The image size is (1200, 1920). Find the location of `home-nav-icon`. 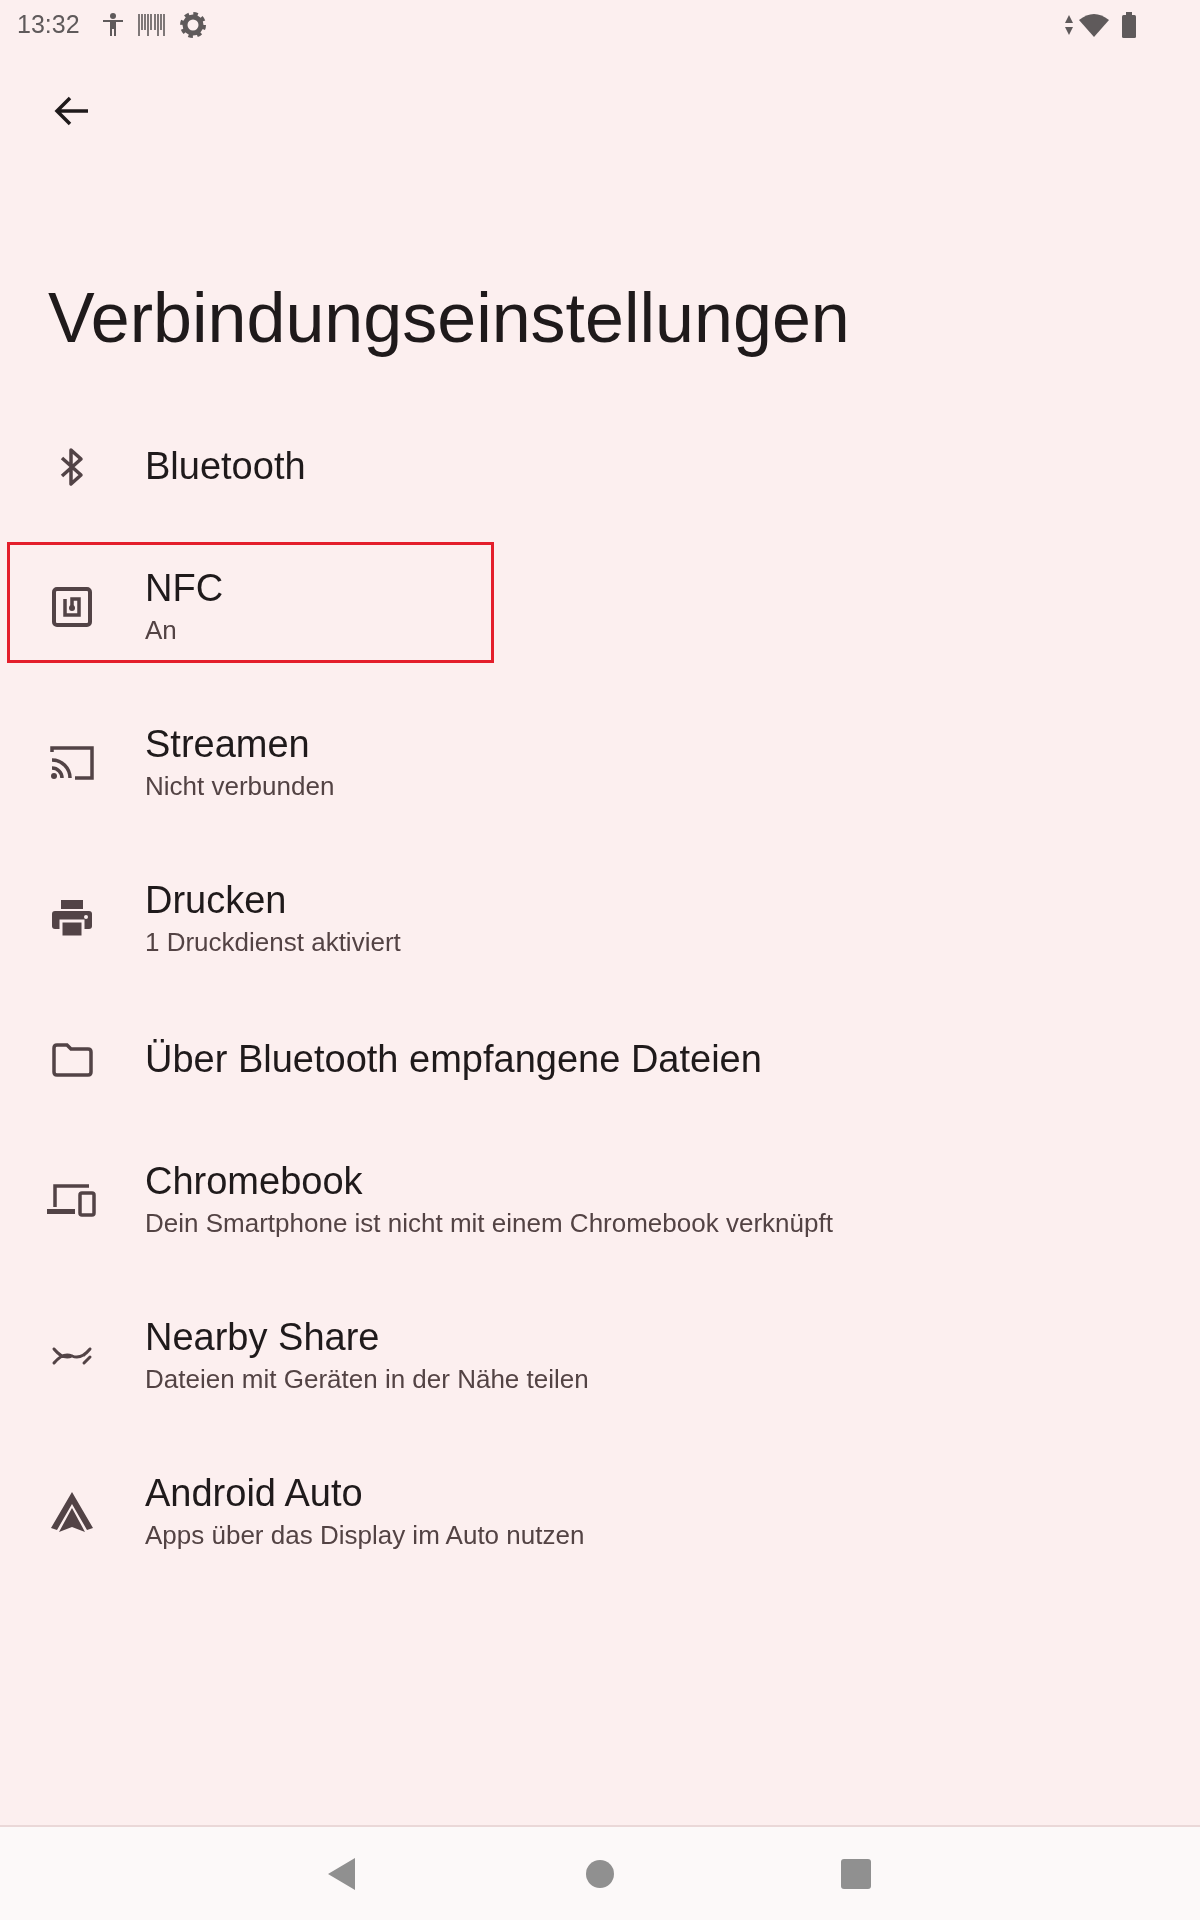

home-nav-icon is located at coordinates (600, 1873).